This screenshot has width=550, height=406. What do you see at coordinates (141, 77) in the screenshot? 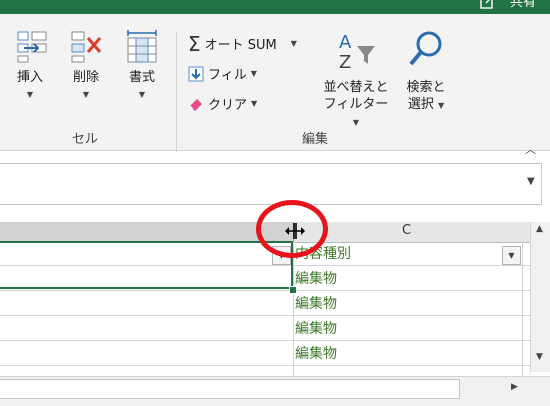
I see `format-label: 書式` at bounding box center [141, 77].